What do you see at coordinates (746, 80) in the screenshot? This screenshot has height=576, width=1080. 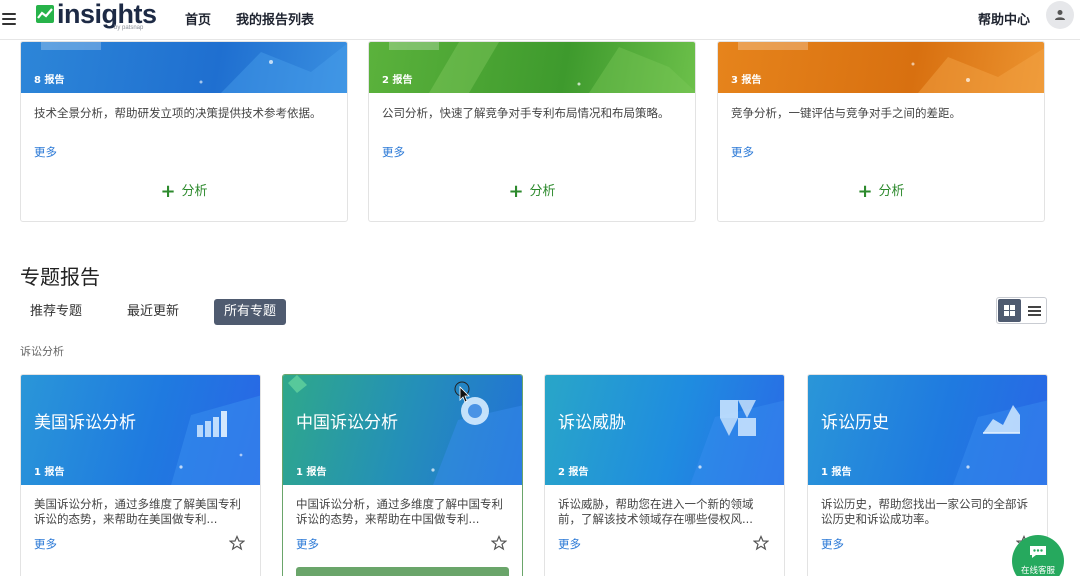 I see `report-count: 3 报告` at bounding box center [746, 80].